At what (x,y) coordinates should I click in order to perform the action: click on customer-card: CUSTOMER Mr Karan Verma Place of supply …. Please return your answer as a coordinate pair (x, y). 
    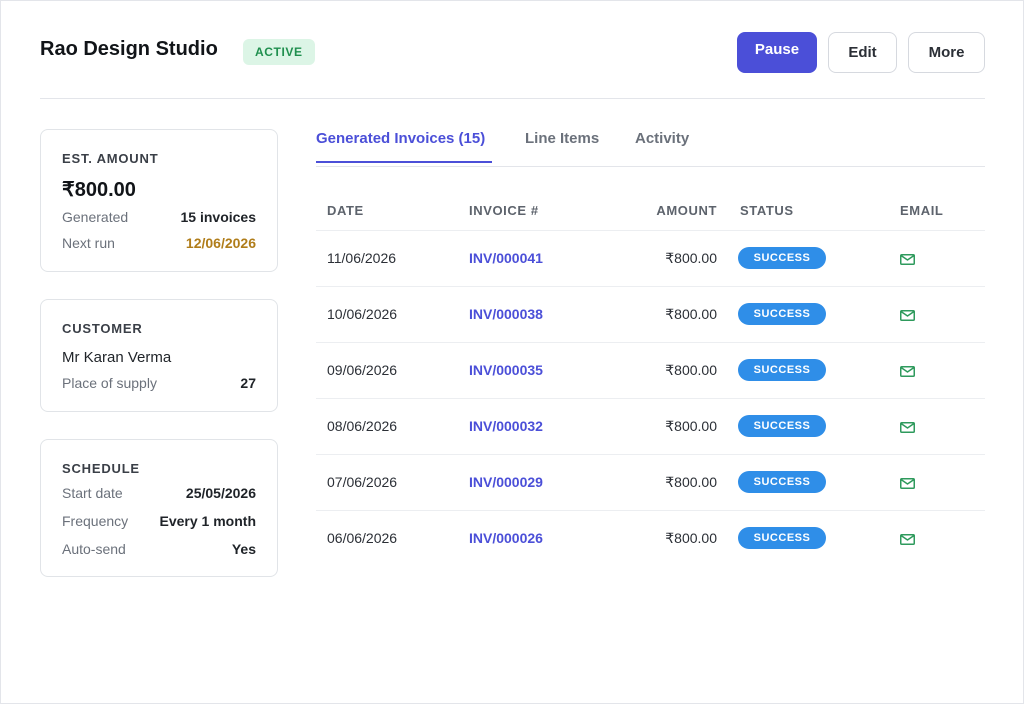
    Looking at the image, I should click on (159, 355).